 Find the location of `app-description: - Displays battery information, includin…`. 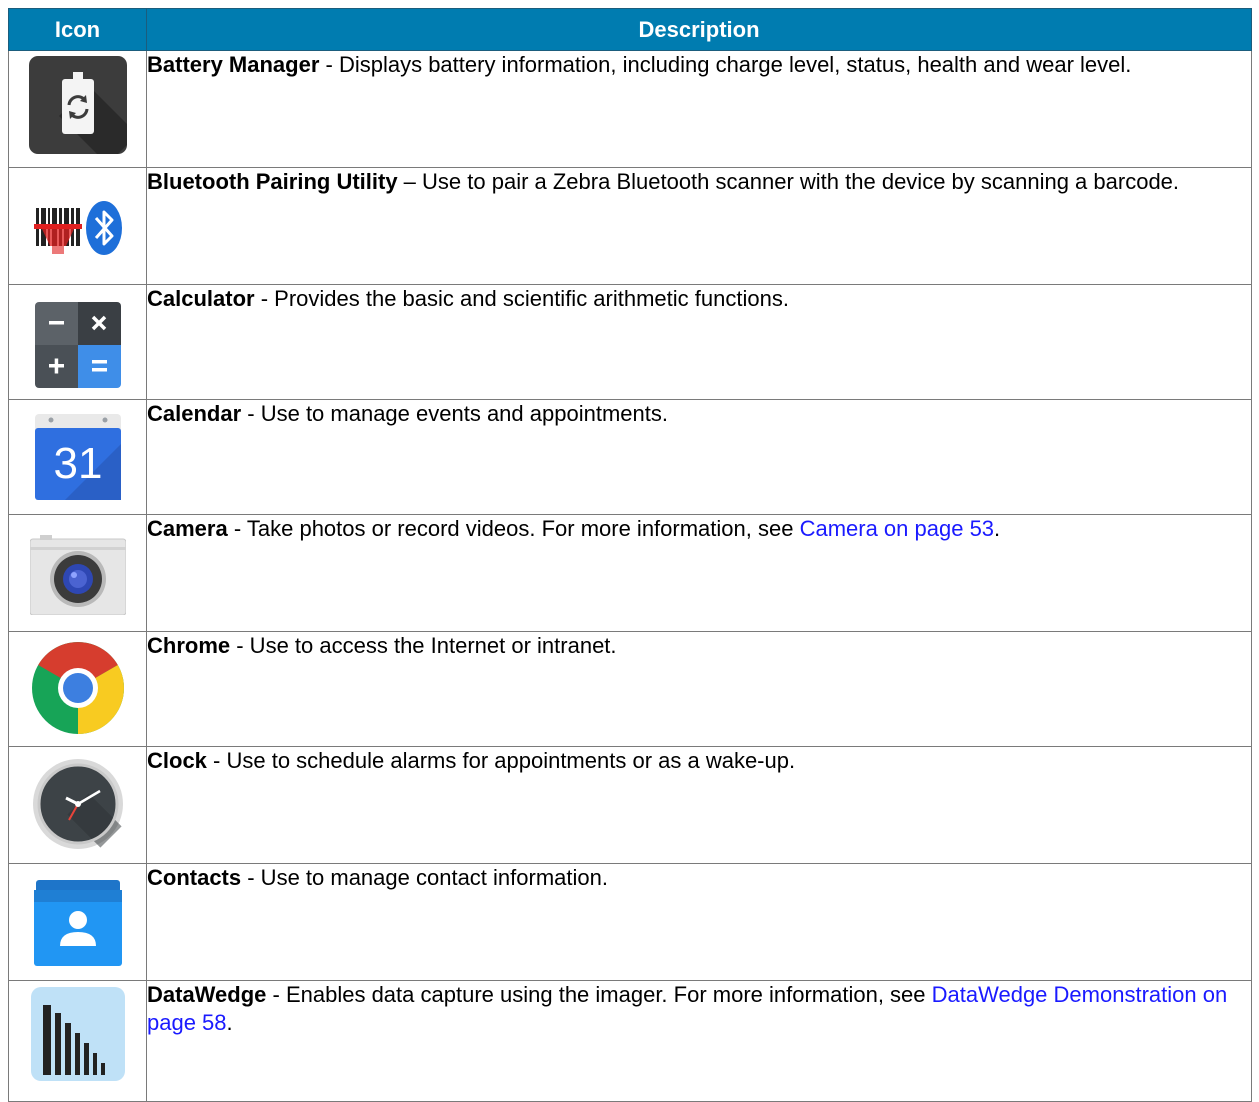

app-description: - Displays battery information, includin… is located at coordinates (725, 64).